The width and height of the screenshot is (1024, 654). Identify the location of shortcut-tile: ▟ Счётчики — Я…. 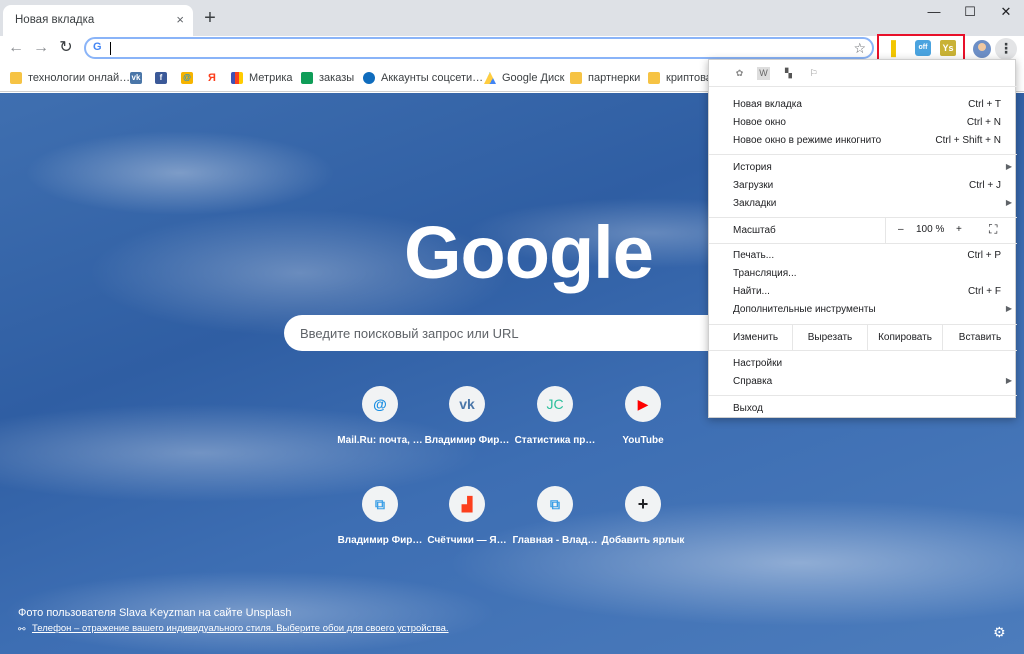
(467, 526).